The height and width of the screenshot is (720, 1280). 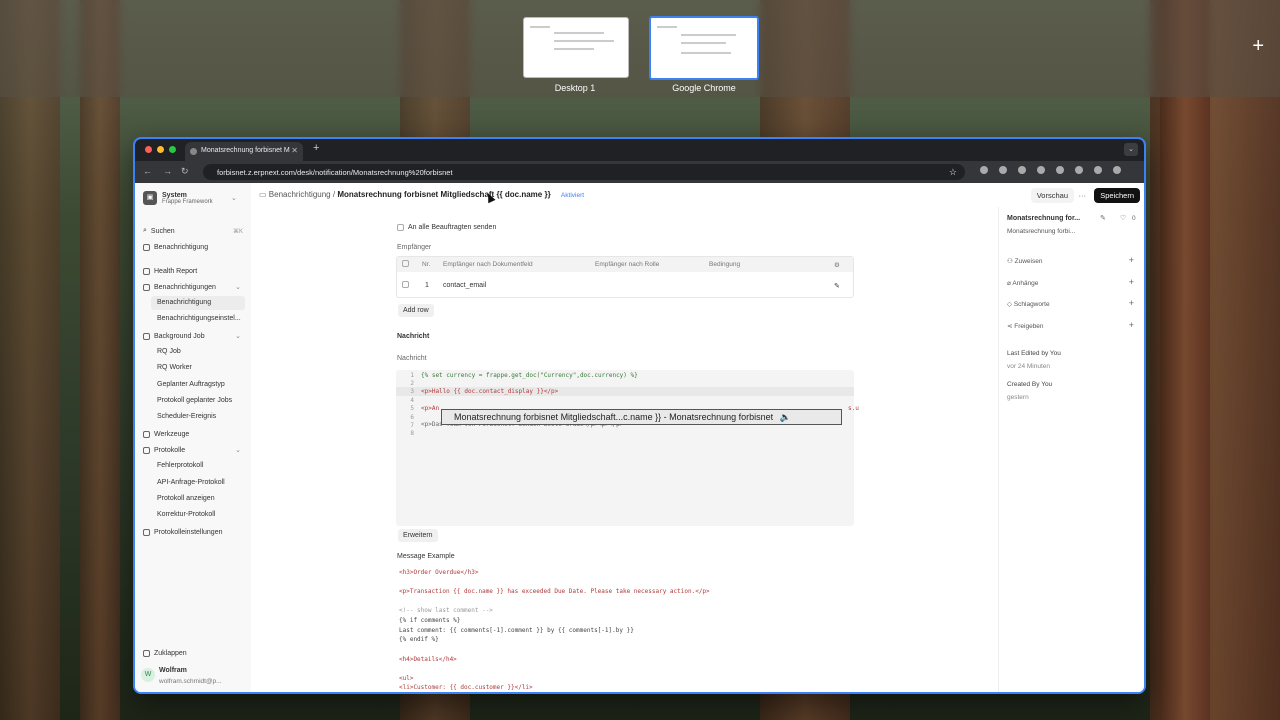 What do you see at coordinates (1028, 304) in the screenshot?
I see `tags-action: ◇ Schlagworte` at bounding box center [1028, 304].